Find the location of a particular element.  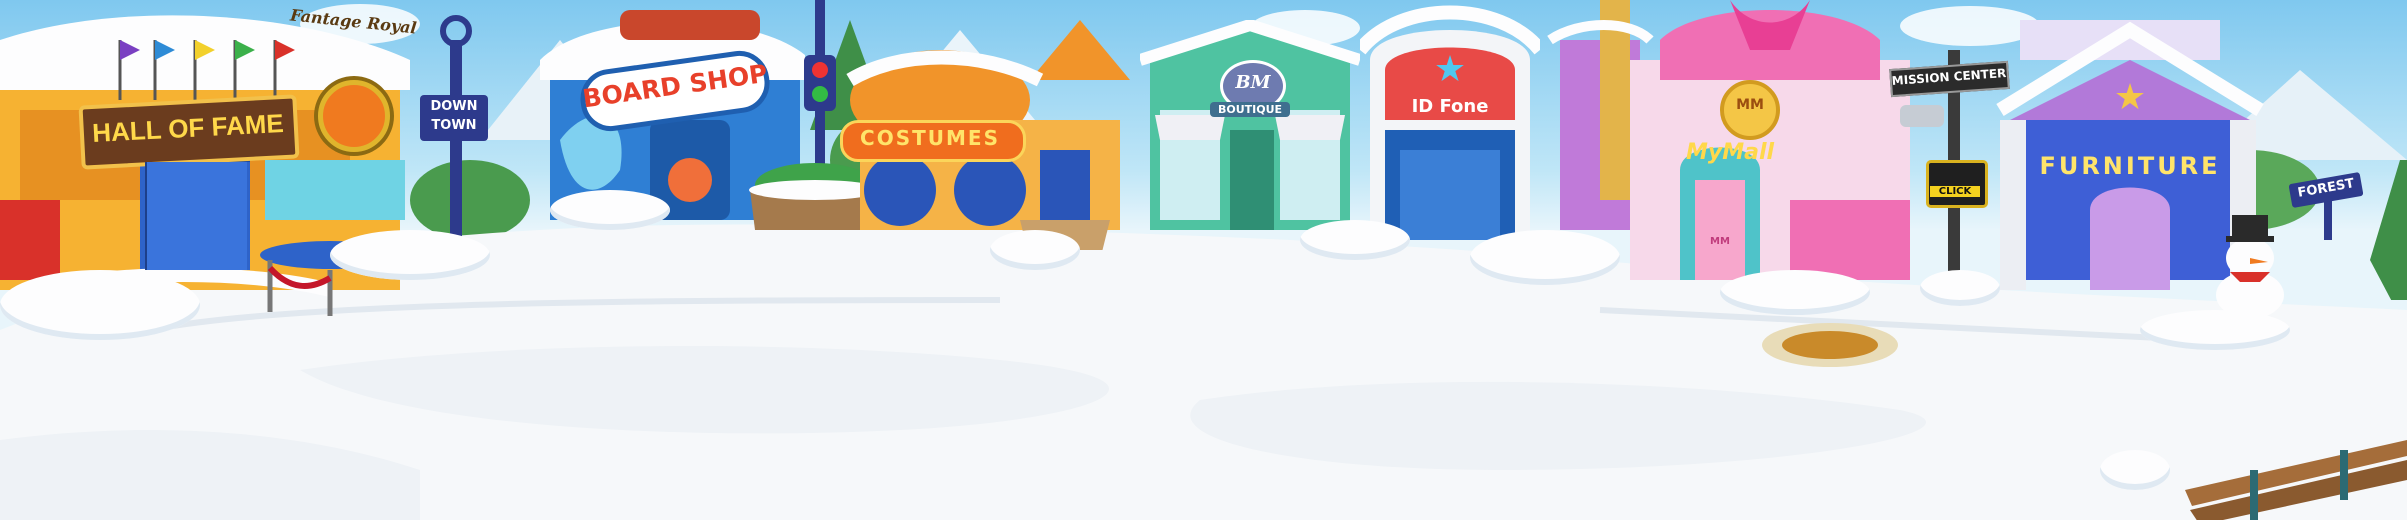

security-camera-icon is located at coordinates (1922, 116).